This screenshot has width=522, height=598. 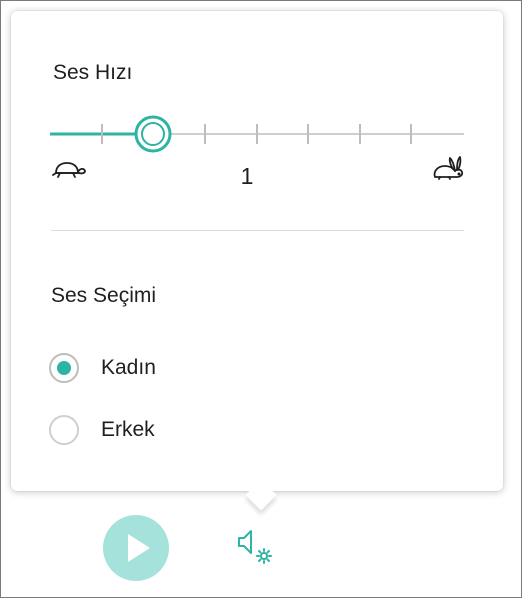 What do you see at coordinates (153, 134) in the screenshot?
I see `slider-thumb` at bounding box center [153, 134].